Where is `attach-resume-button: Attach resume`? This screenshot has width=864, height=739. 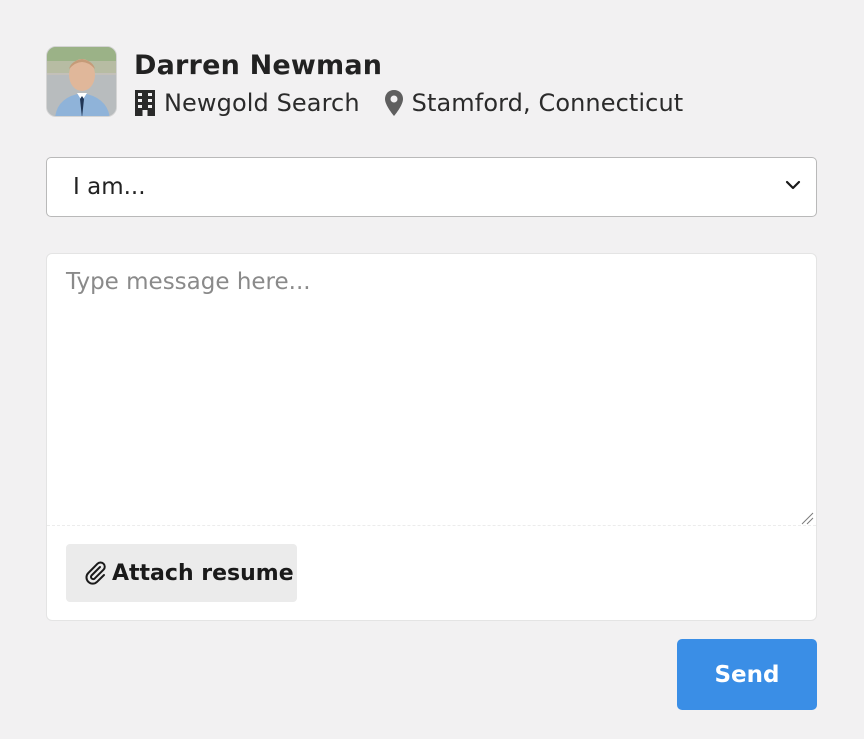 attach-resume-button: Attach resume is located at coordinates (181, 573).